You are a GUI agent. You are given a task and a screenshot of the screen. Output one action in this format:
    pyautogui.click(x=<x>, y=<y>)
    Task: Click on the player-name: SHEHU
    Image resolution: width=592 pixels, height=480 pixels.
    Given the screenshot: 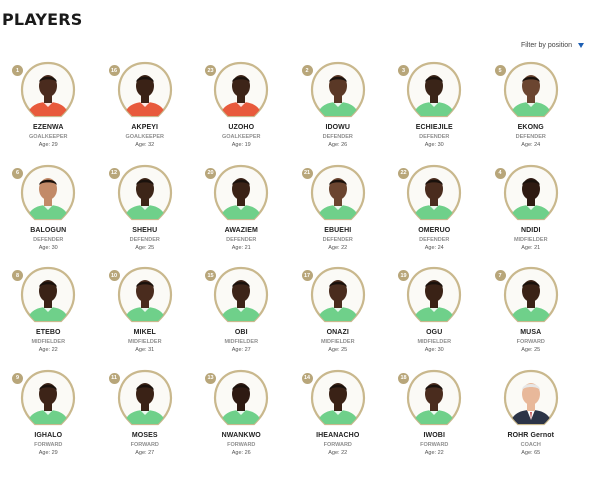 What is the action you would take?
    pyautogui.click(x=144, y=230)
    